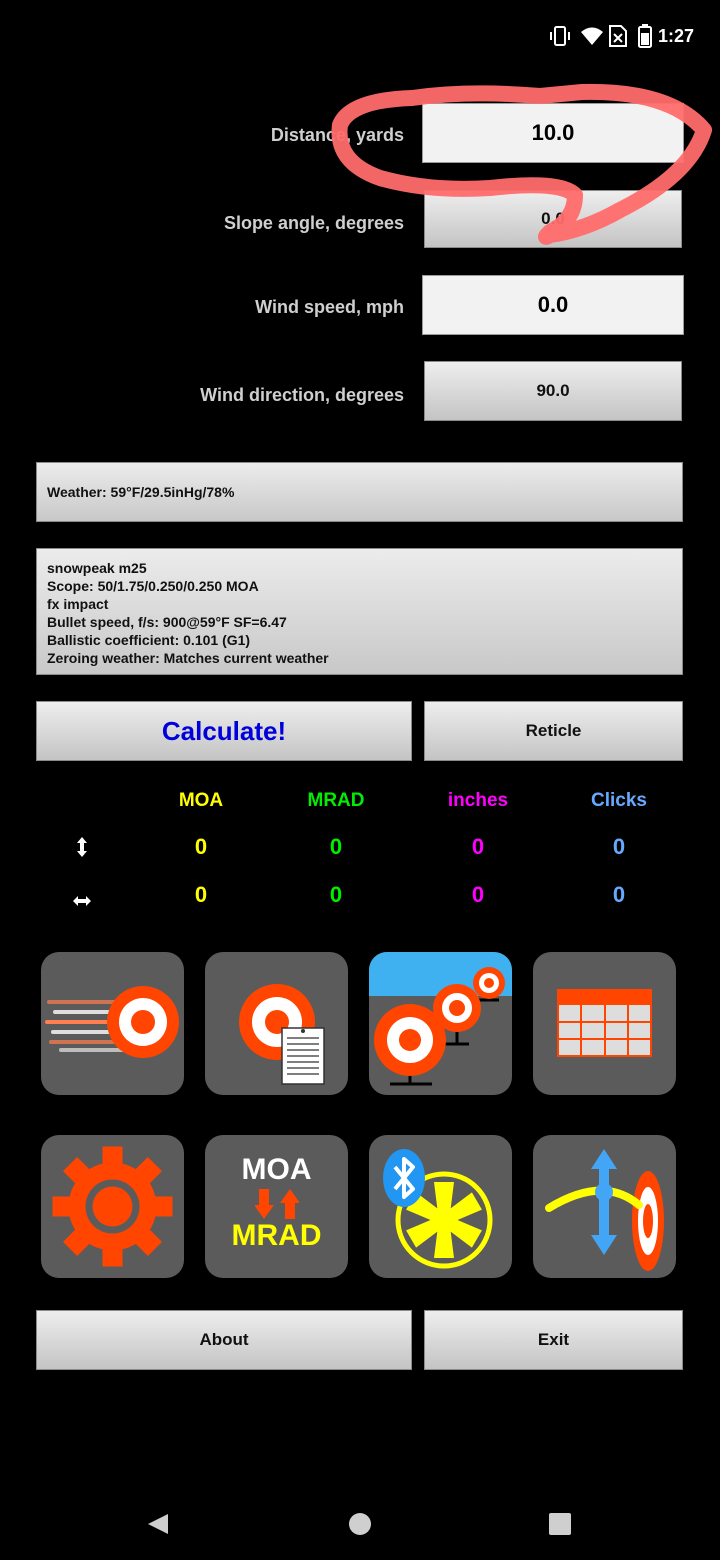 The width and height of the screenshot is (720, 1560). Describe the element at coordinates (82, 901) in the screenshot. I see `horizontal-arrow-icon` at that location.